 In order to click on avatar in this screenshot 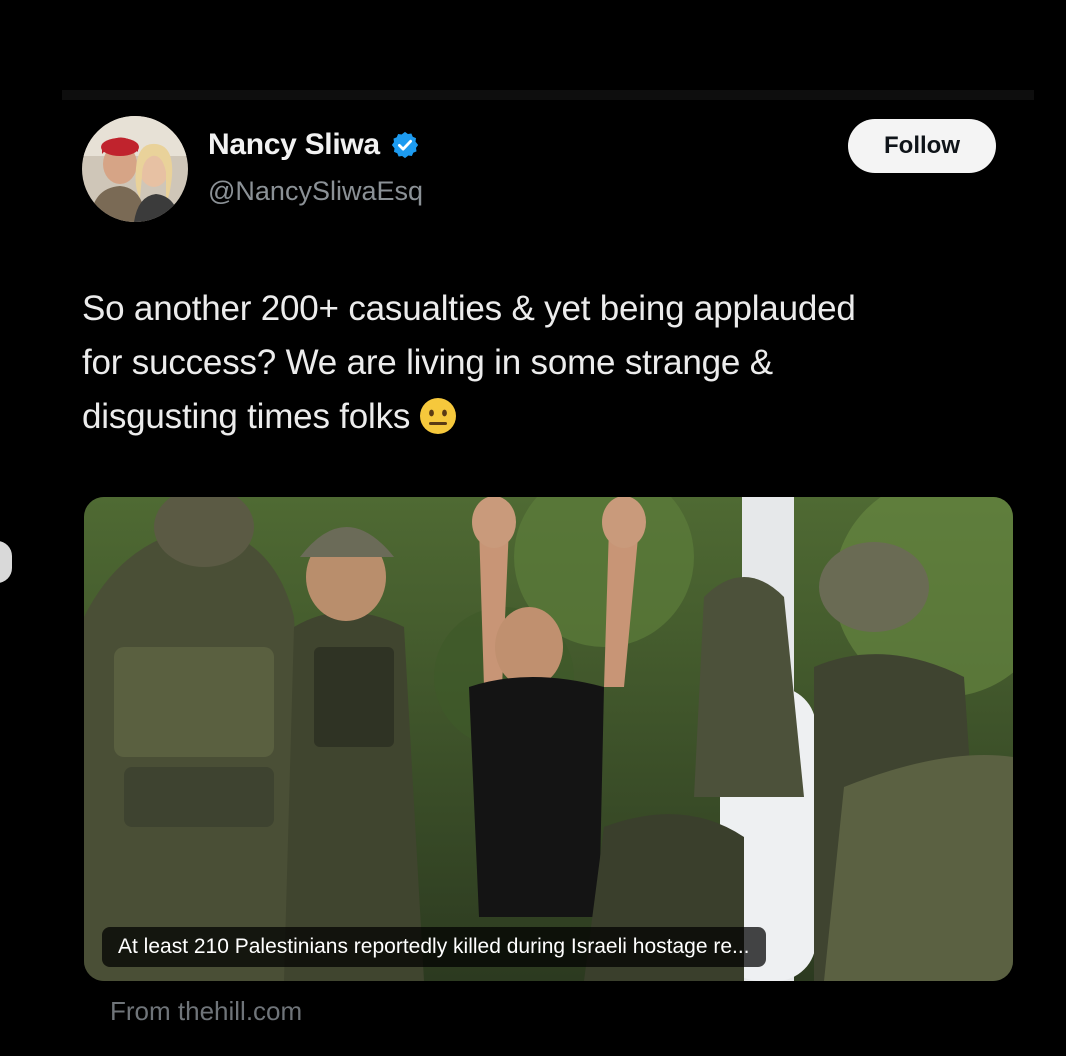, I will do `click(135, 169)`.